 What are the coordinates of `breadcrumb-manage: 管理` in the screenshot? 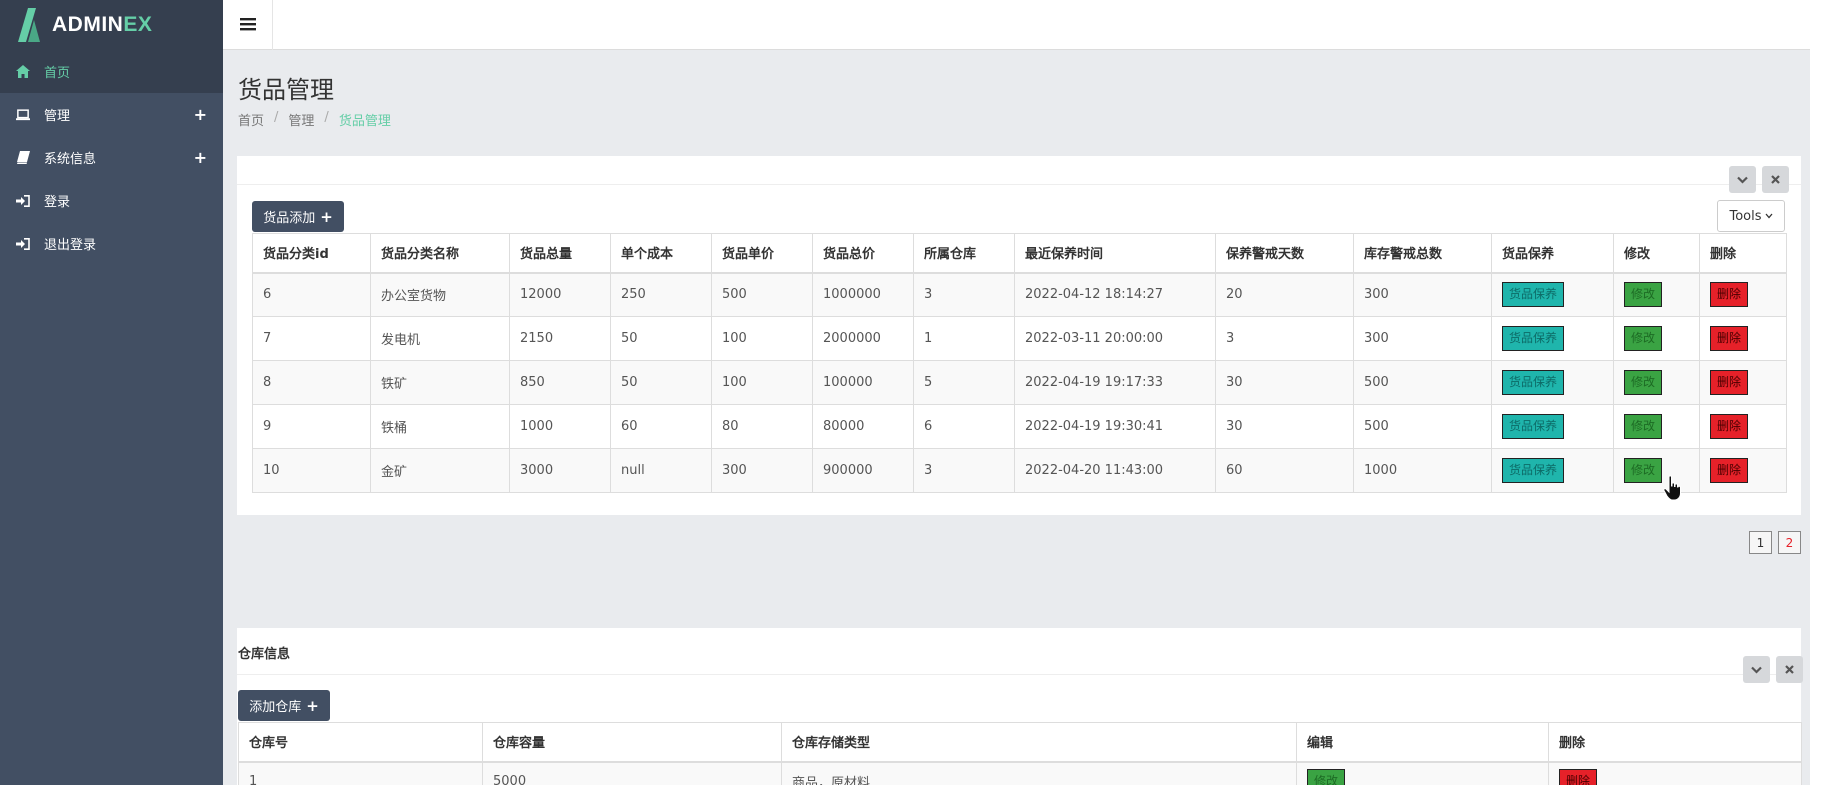 It's located at (301, 119).